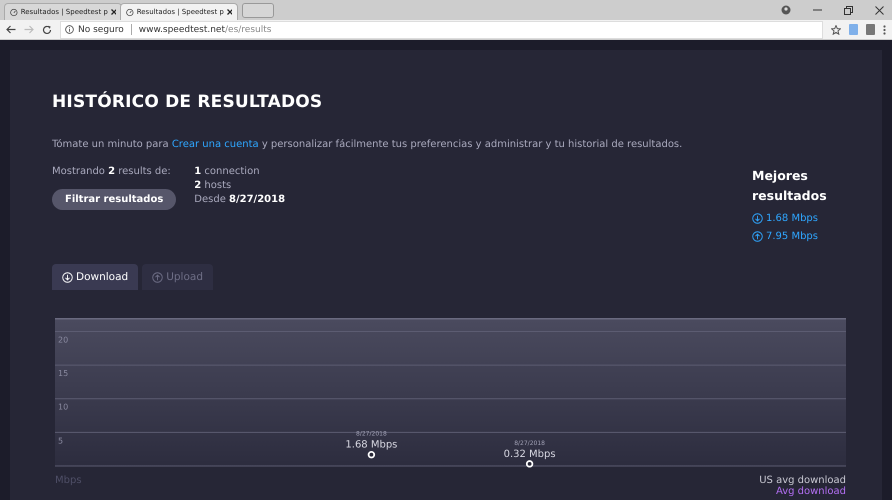 The height and width of the screenshot is (500, 892). I want to click on back-icon, so click(11, 29).